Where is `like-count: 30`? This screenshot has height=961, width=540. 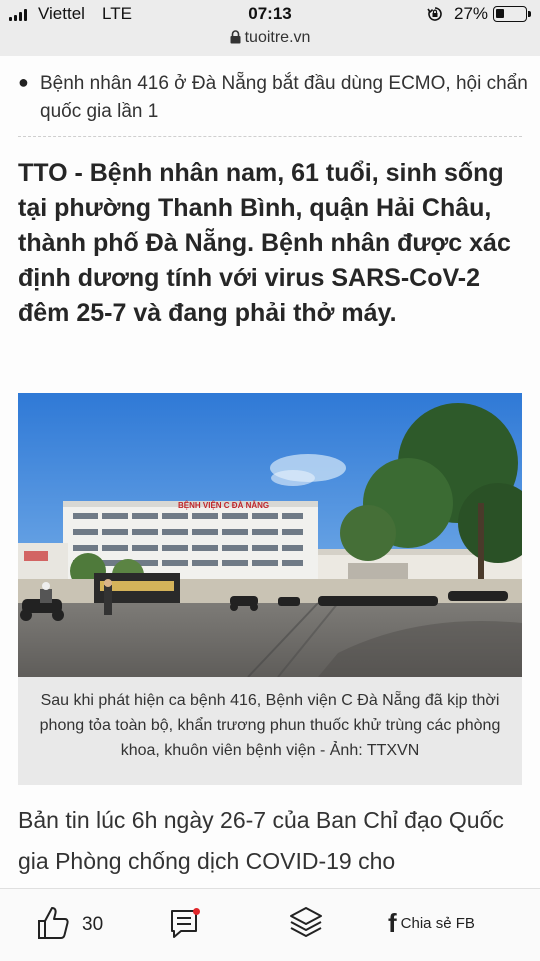
like-count: 30 is located at coordinates (93, 924).